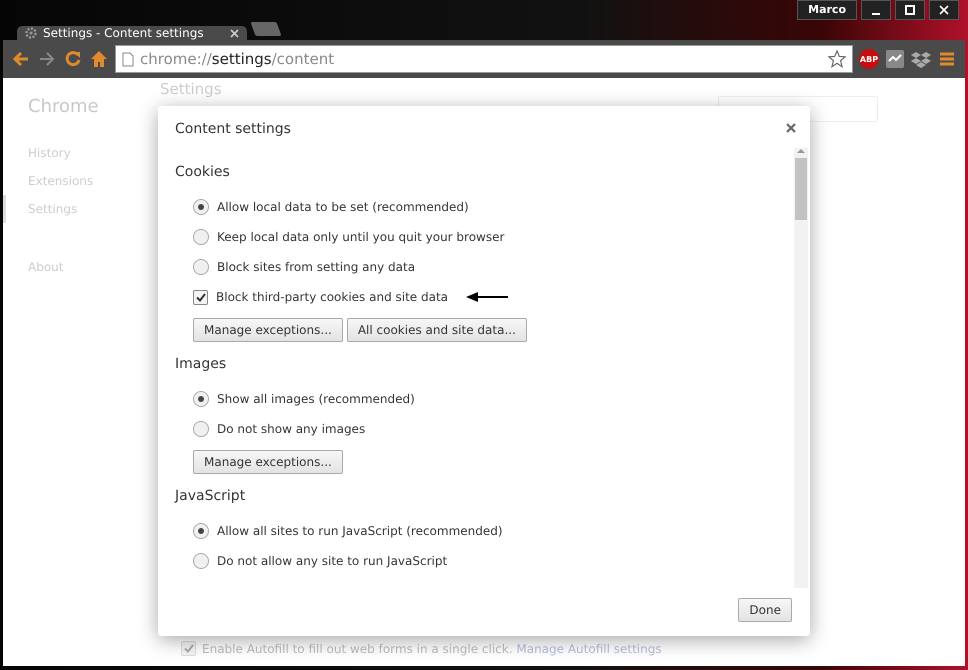  I want to click on address-bar: chrome://settings/content, so click(484, 59).